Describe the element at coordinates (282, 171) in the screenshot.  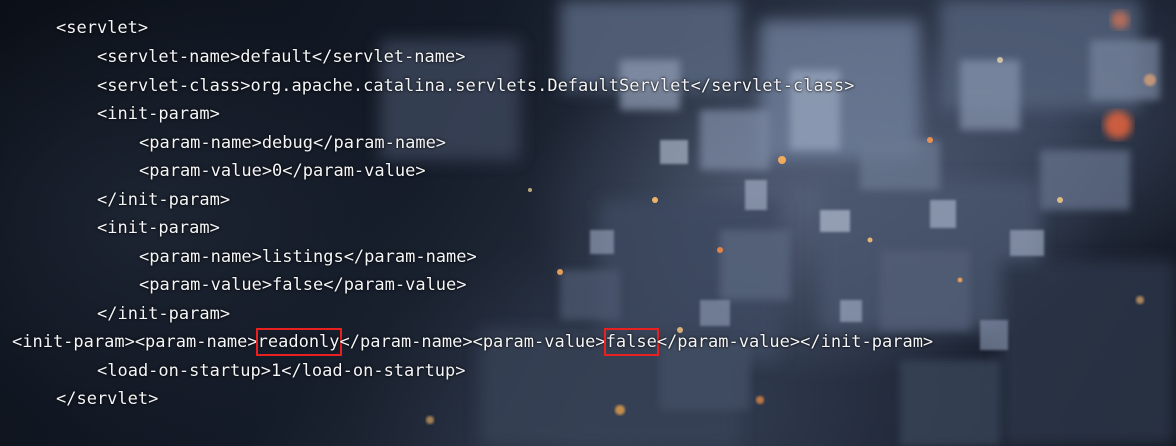
I see `code-line: <param-value>0</param-value>` at that location.